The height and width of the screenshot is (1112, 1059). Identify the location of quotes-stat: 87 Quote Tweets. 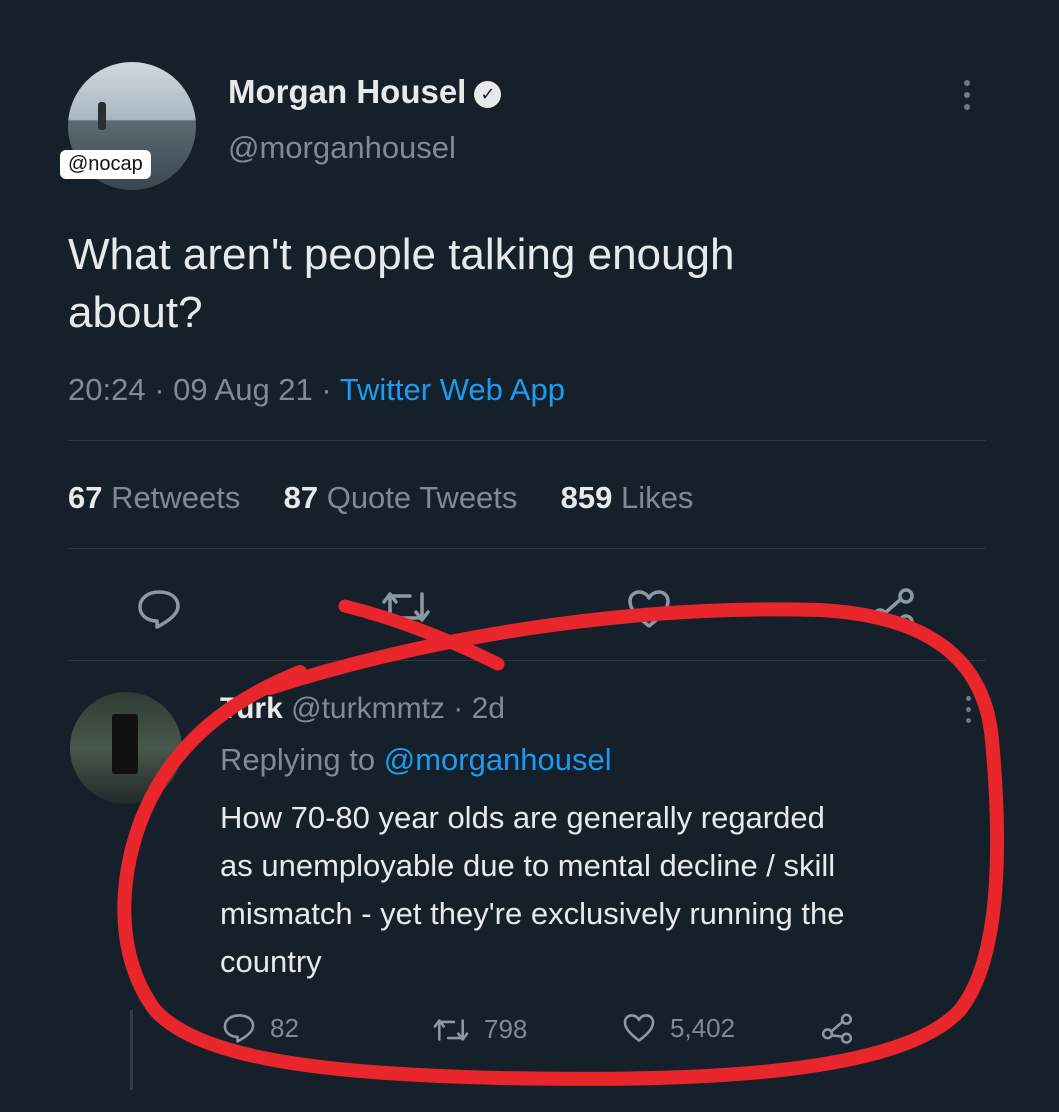
(401, 497).